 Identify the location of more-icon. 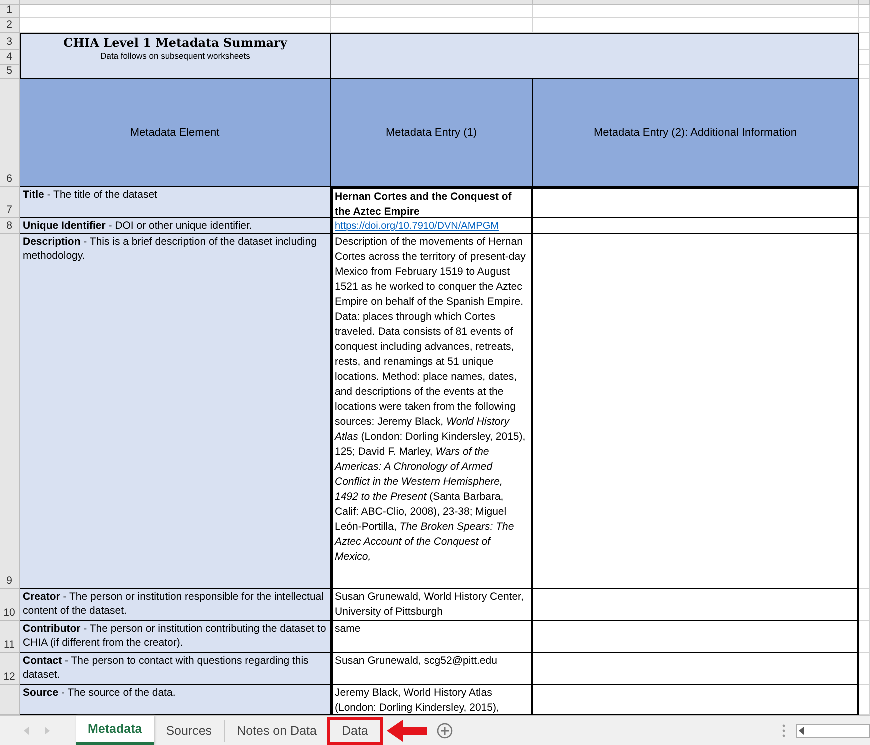
(784, 731).